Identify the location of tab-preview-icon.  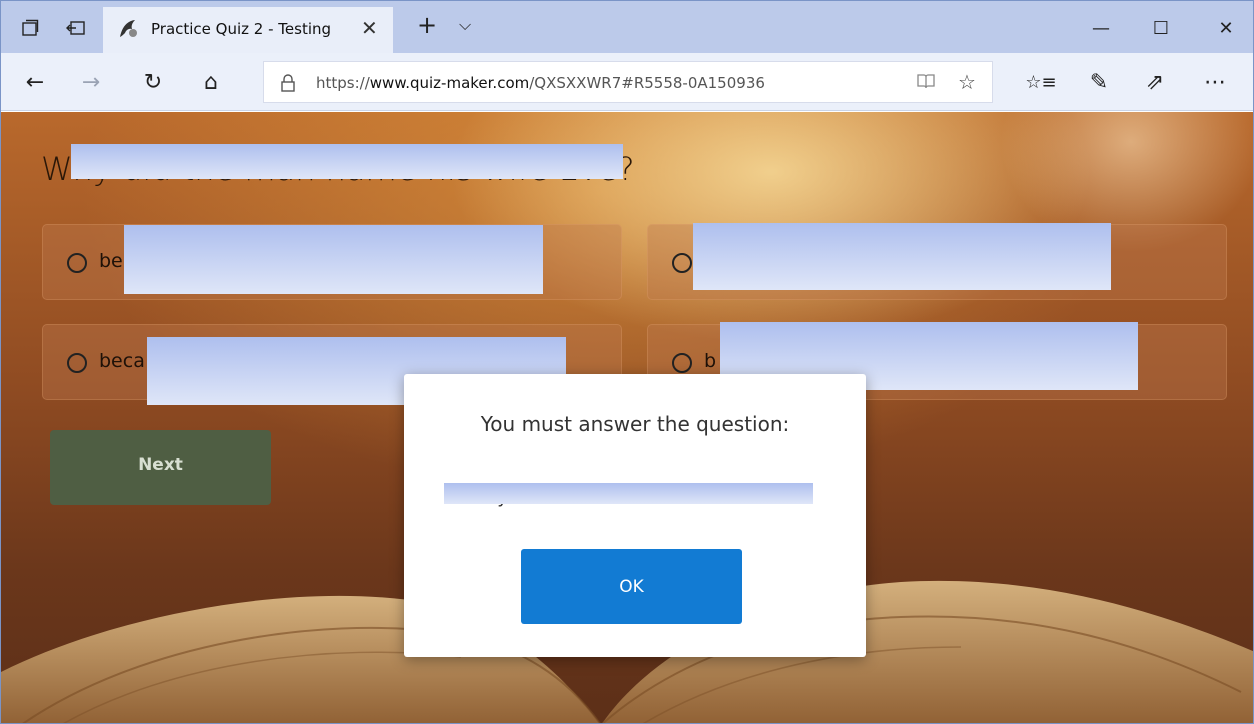
(30, 28).